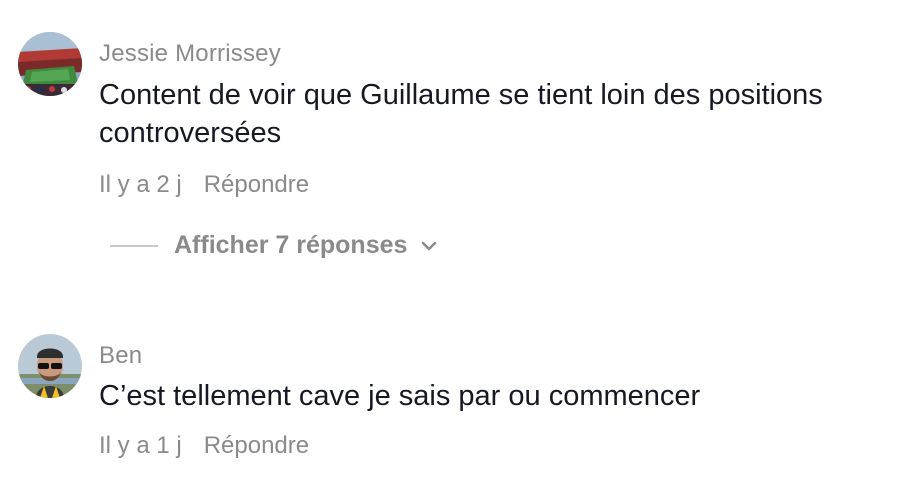 The width and height of the screenshot is (902, 482). What do you see at coordinates (120, 356) in the screenshot?
I see `comment-author: Ben` at bounding box center [120, 356].